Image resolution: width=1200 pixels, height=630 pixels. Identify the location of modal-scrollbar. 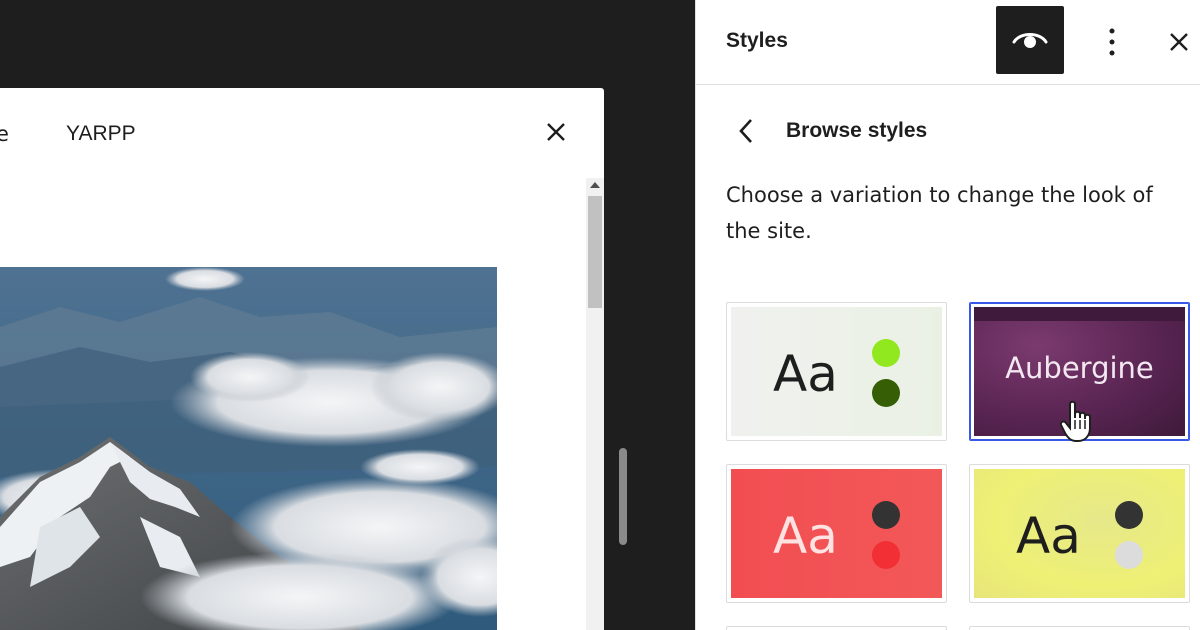
(595, 404).